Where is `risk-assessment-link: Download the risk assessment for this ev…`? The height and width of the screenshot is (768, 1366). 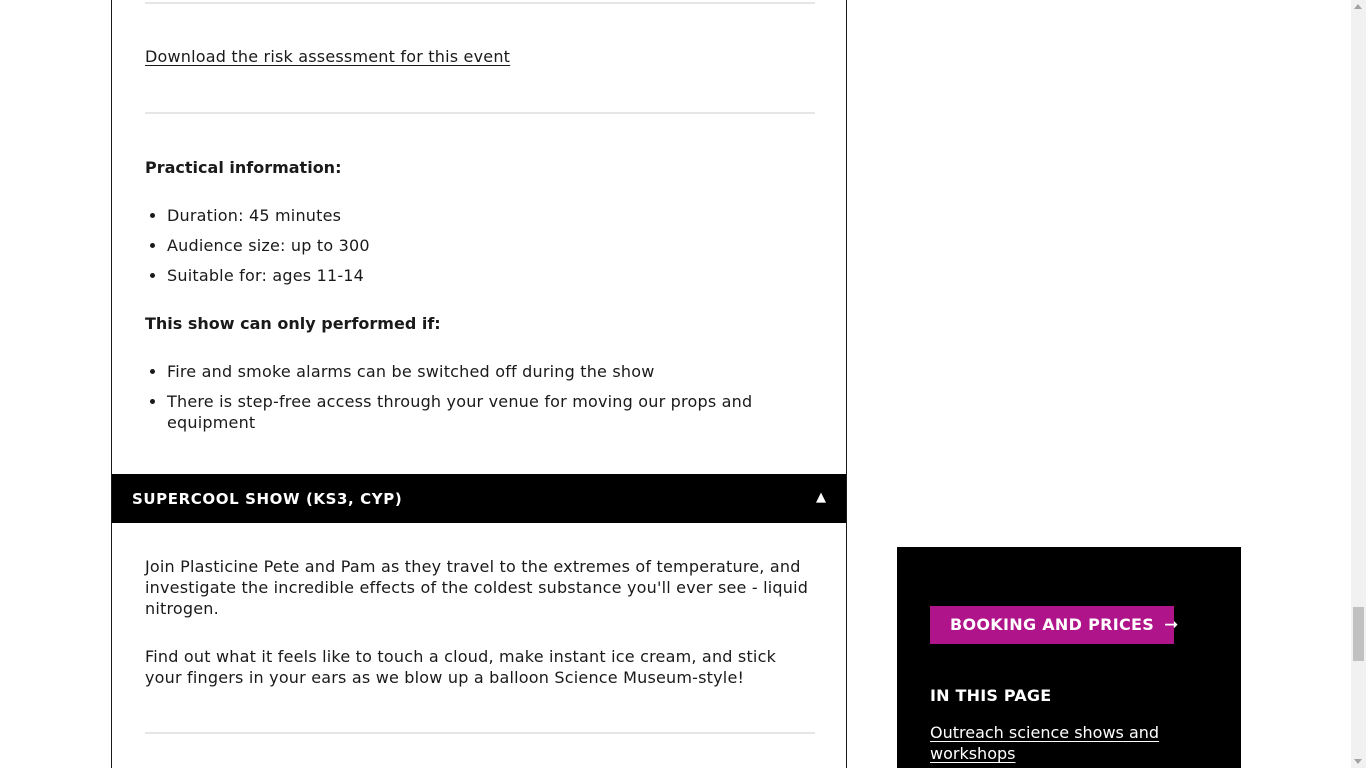 risk-assessment-link: Download the risk assessment for this ev… is located at coordinates (327, 56).